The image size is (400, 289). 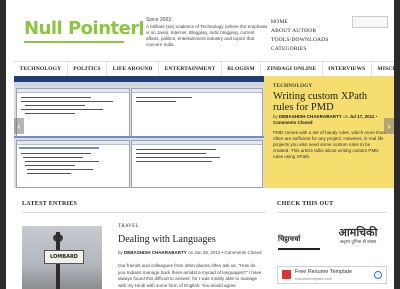 I want to click on document-icon, so click(x=286, y=274).